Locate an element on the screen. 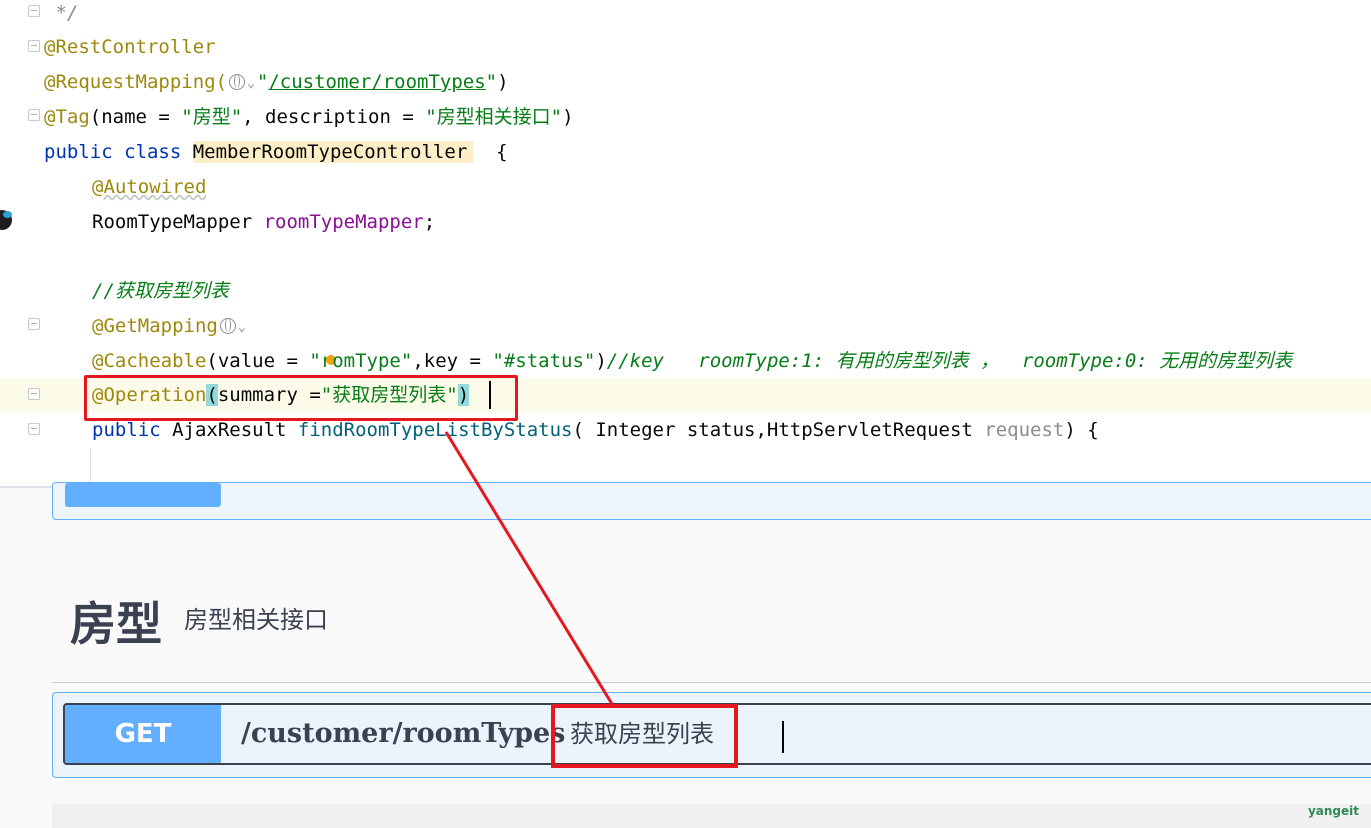 The image size is (1371, 828). keyword: public class is located at coordinates (118, 152).